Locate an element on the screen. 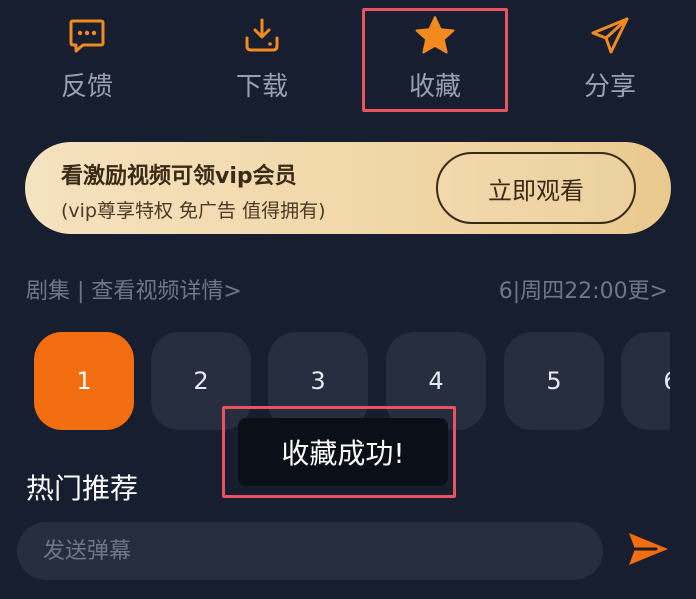 The image size is (696, 599). episode-tile-4: 4 is located at coordinates (436, 381).